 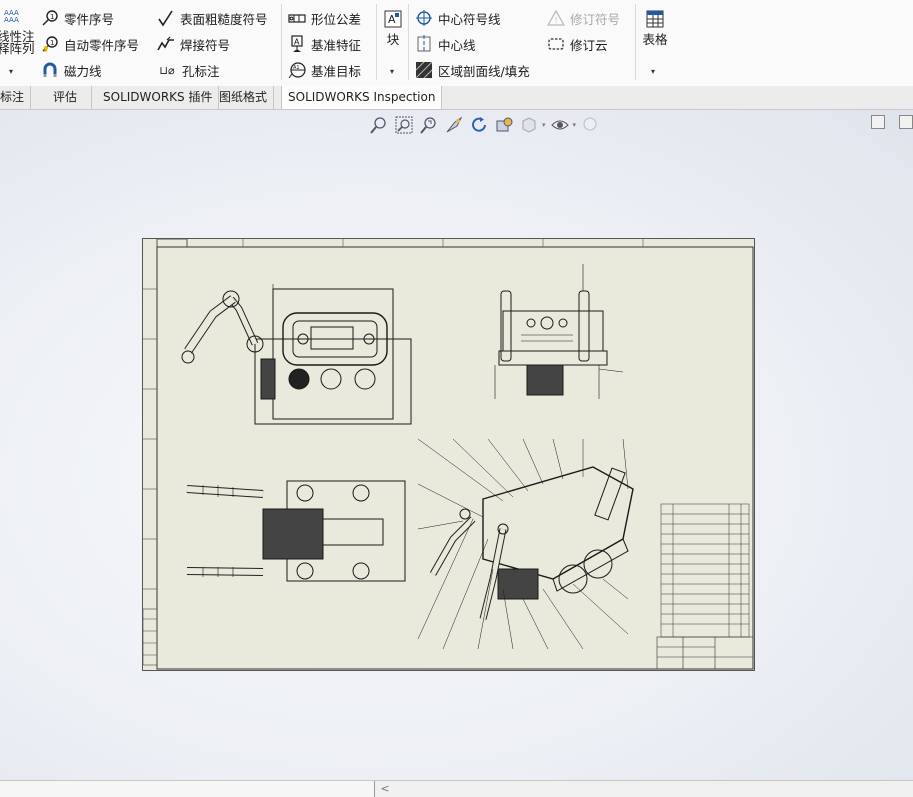 I want to click on surface-finish-label: 表面粗糙度符号, so click(x=224, y=19).